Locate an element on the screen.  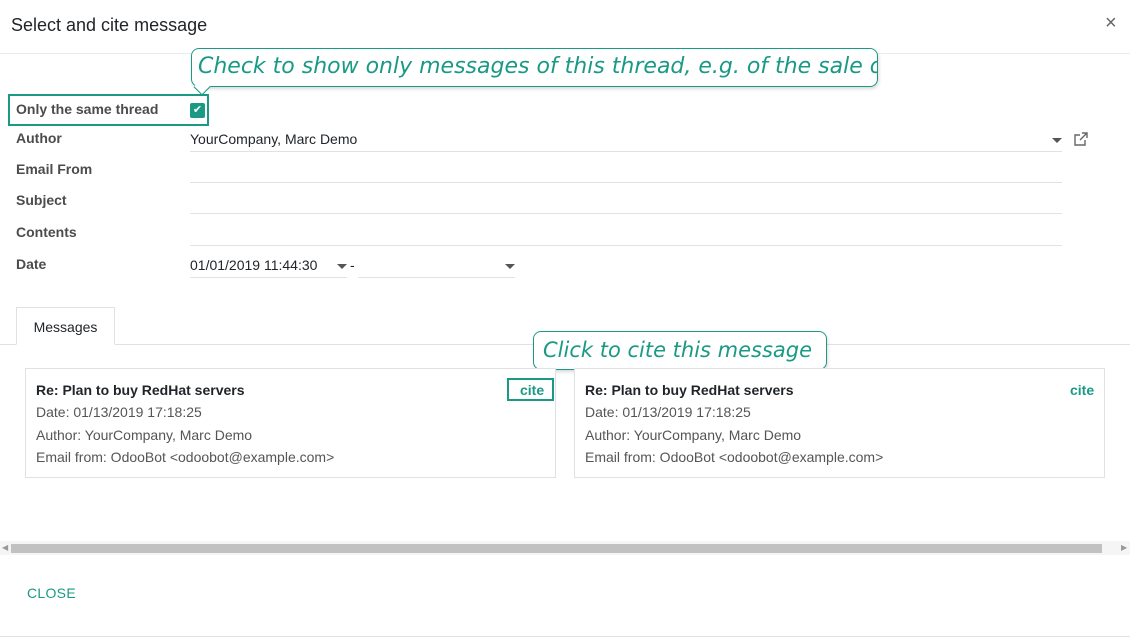
external-link-icon is located at coordinates (1081, 139).